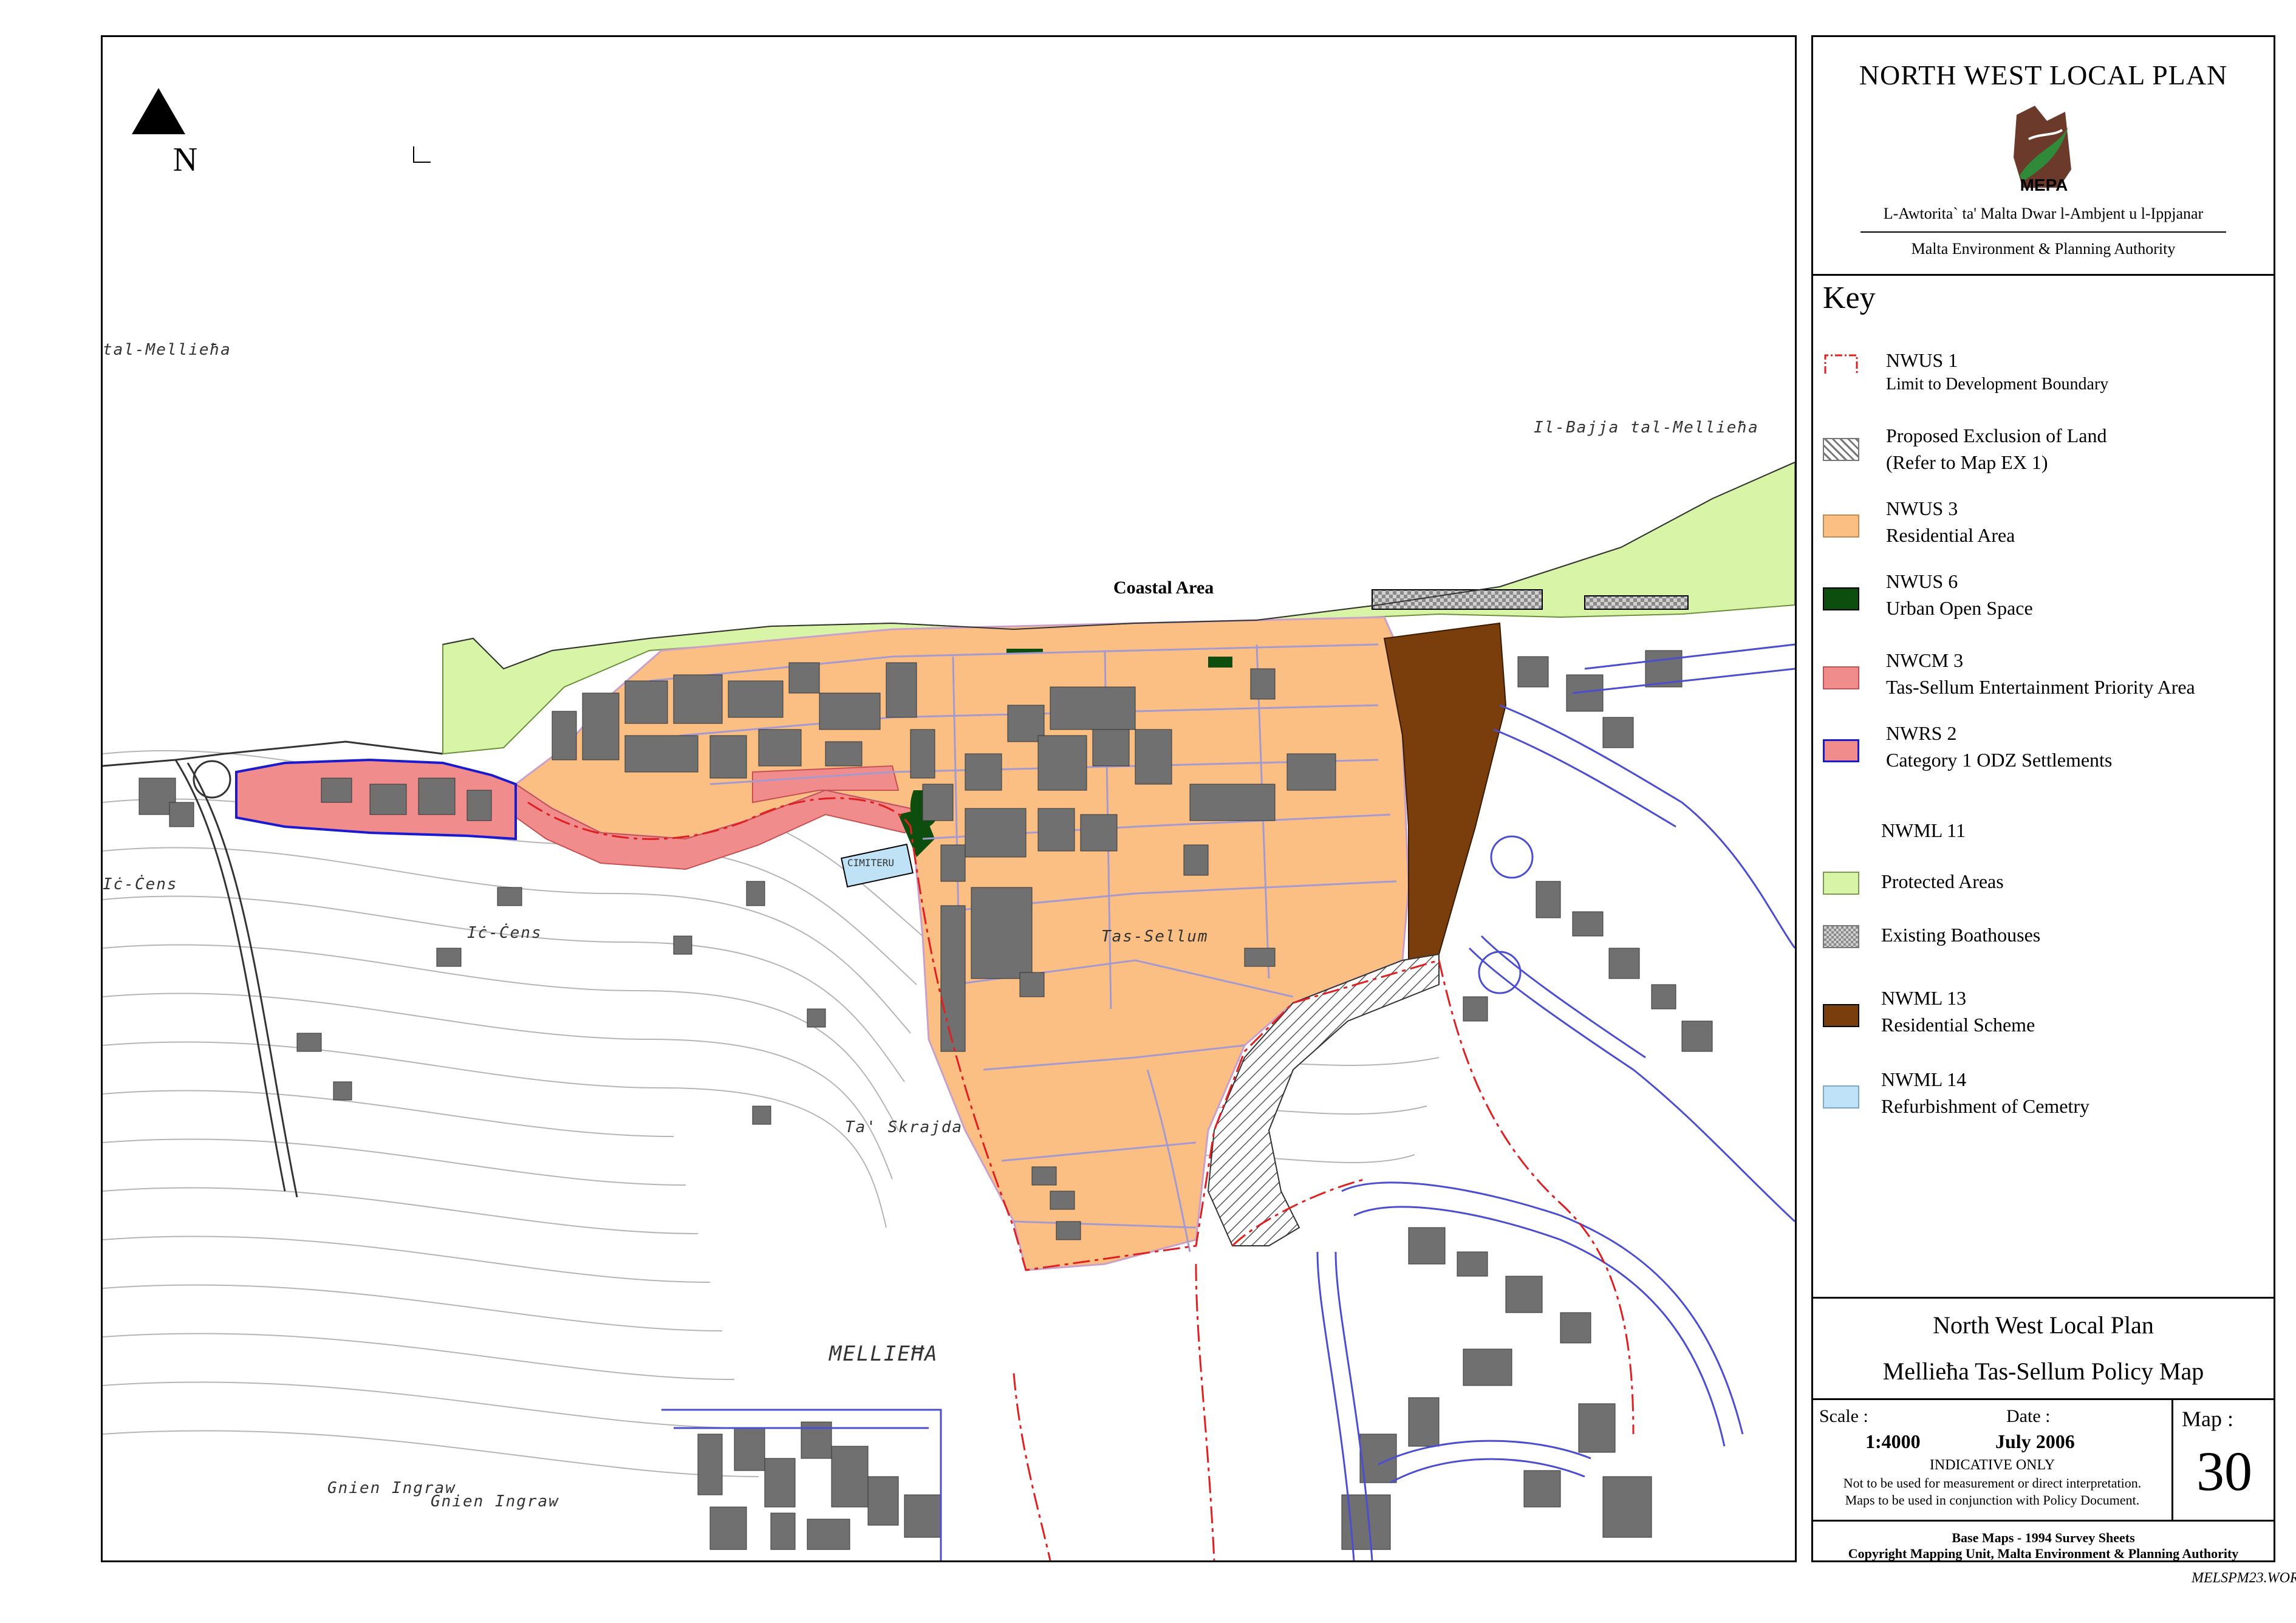  What do you see at coordinates (904, 1127) in the screenshot?
I see `place-label: Ta' Skrajda` at bounding box center [904, 1127].